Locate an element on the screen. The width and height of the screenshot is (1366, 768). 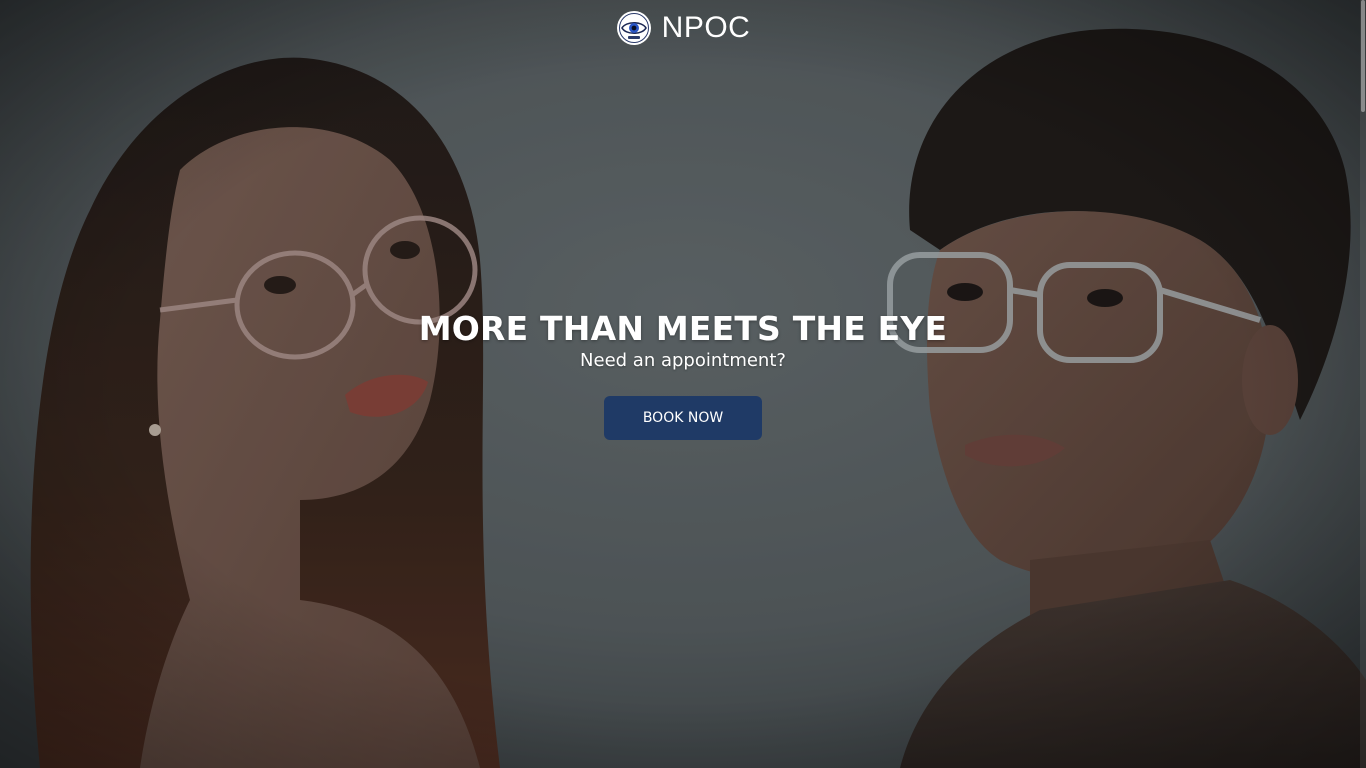
hero-title: MORE THAN MEETS THE EYE is located at coordinates (683, 328).